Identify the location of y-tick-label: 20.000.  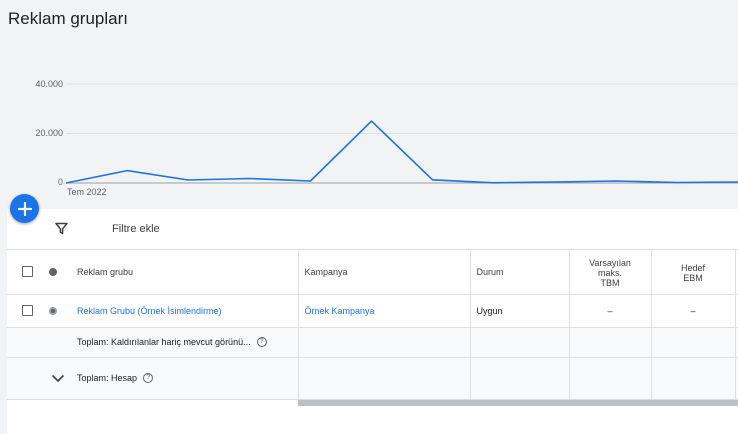
(49, 133).